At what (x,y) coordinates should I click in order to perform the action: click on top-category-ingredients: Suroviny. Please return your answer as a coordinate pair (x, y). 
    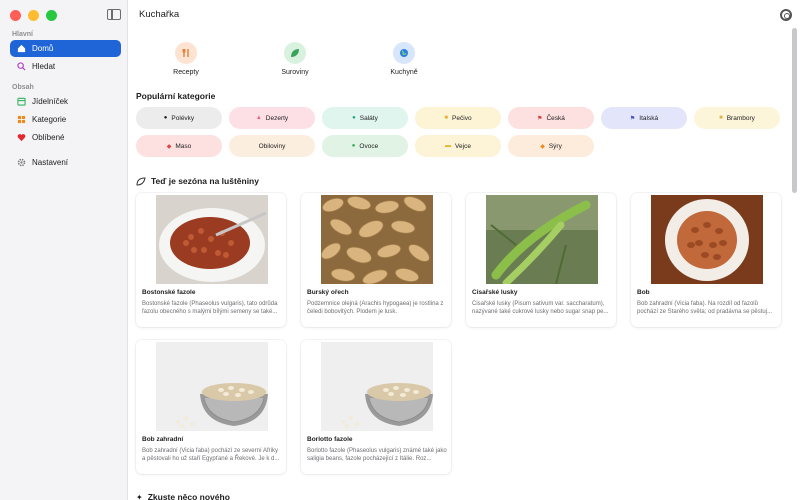
    Looking at the image, I should click on (295, 59).